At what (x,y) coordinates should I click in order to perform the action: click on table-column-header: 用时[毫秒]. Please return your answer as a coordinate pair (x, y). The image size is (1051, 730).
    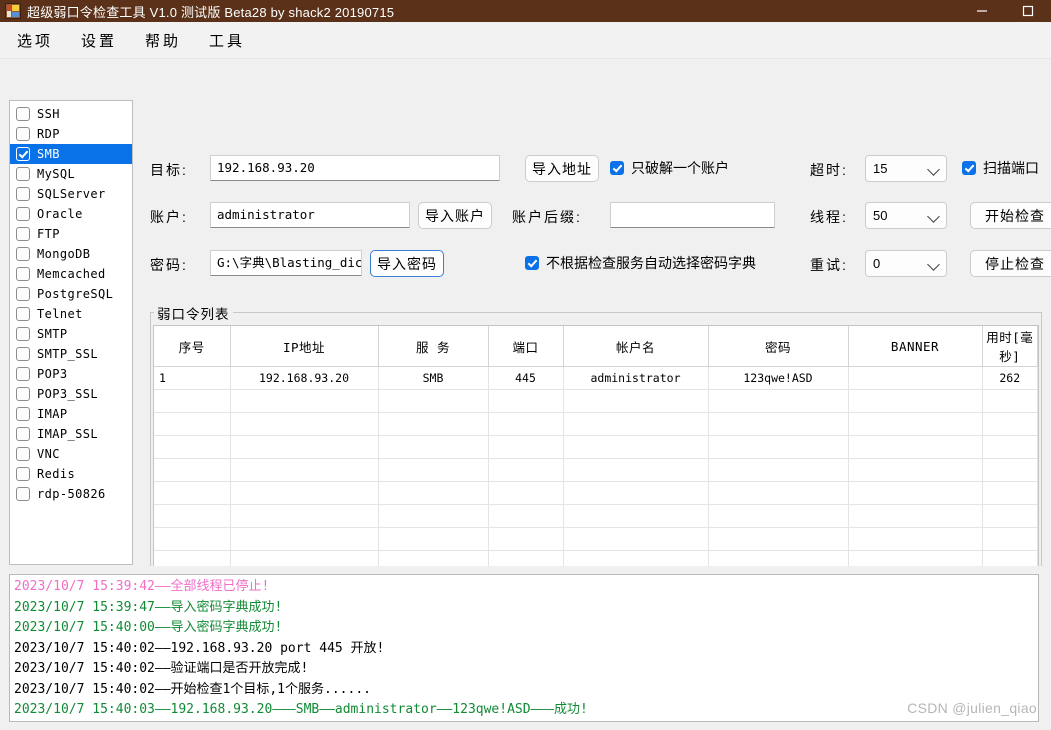
    Looking at the image, I should click on (1010, 346).